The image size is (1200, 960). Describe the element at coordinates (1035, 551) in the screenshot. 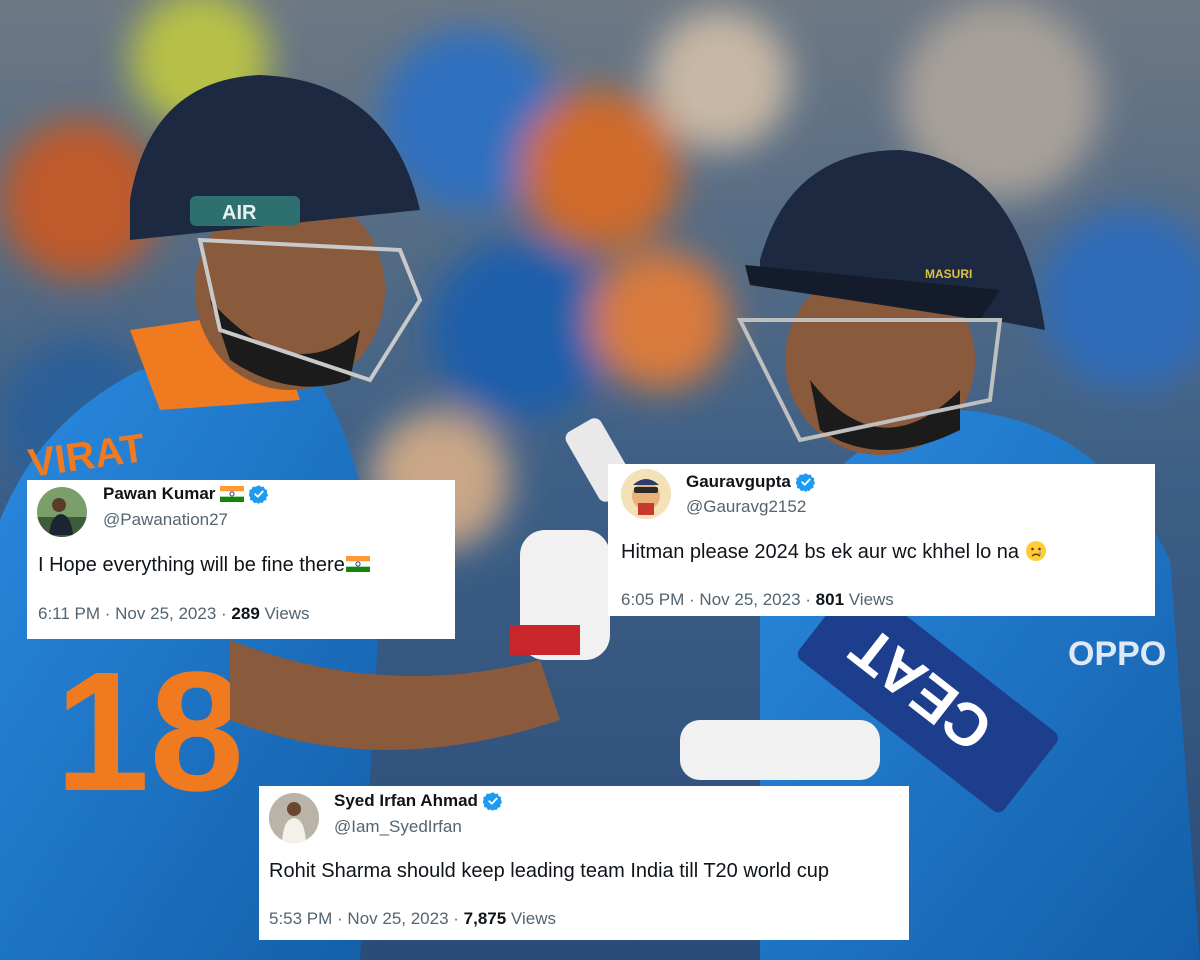

I see `crying-face-emoji` at that location.